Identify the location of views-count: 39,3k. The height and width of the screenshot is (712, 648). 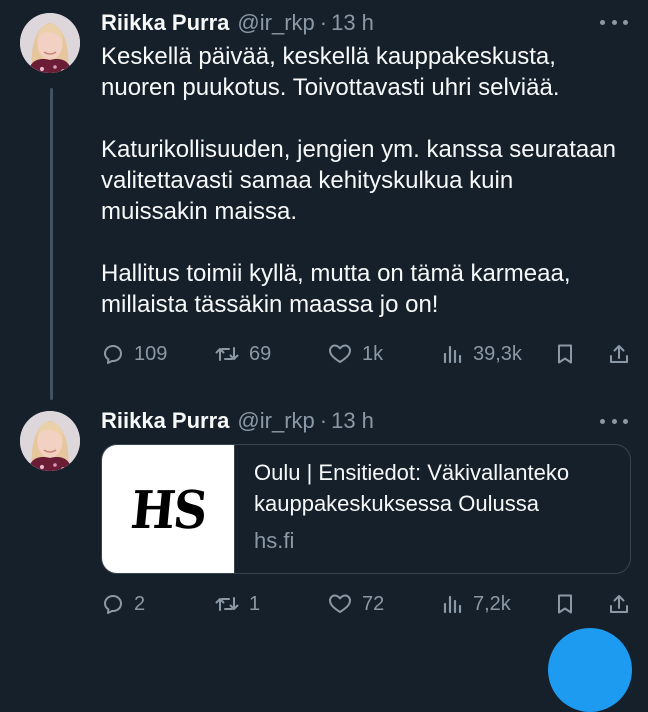
(497, 353).